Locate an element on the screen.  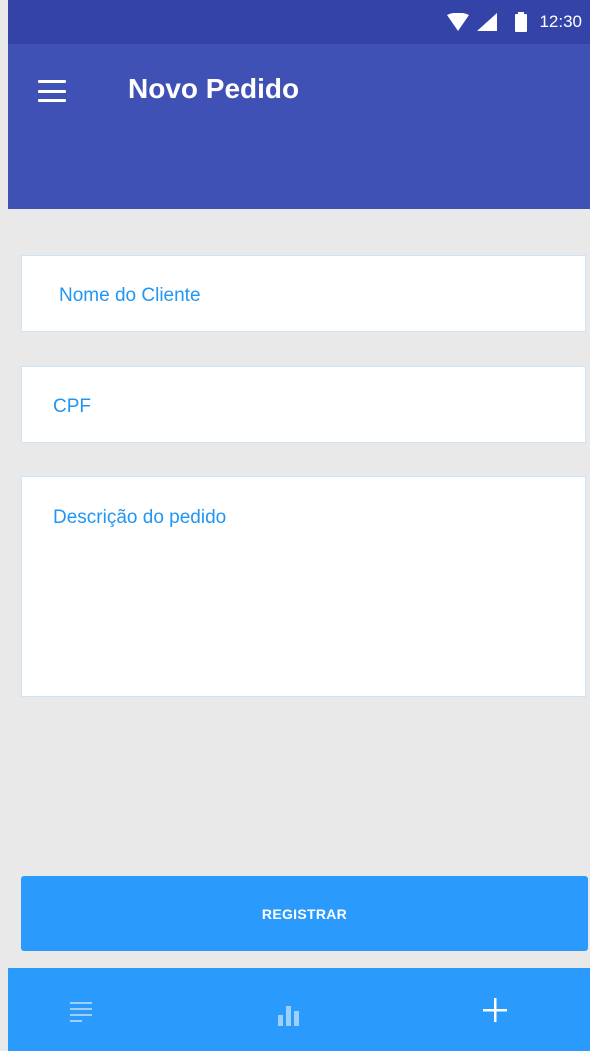
nav-item-chart is located at coordinates (290, 1009).